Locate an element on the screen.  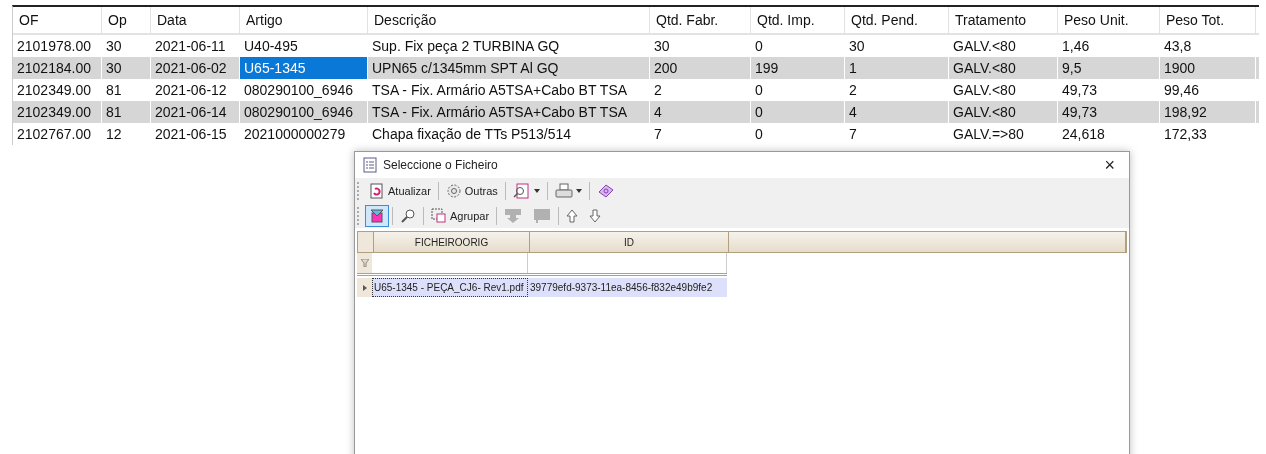
printer-icon is located at coordinates (563, 190).